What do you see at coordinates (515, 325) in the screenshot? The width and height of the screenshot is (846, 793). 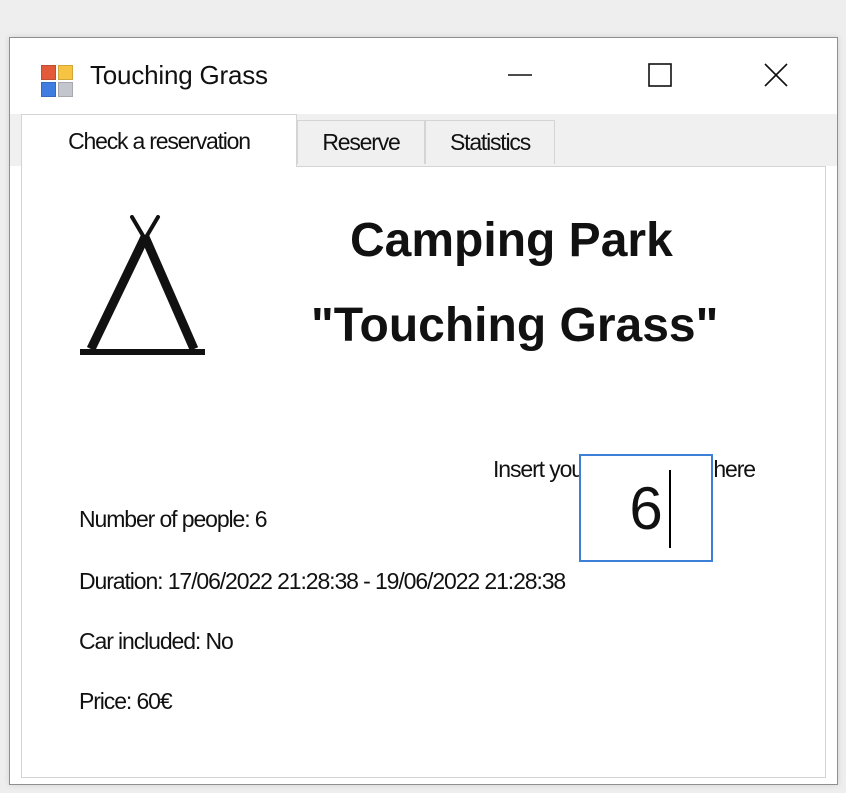 I see `park-title-line-2: "Touching Grass"` at bounding box center [515, 325].